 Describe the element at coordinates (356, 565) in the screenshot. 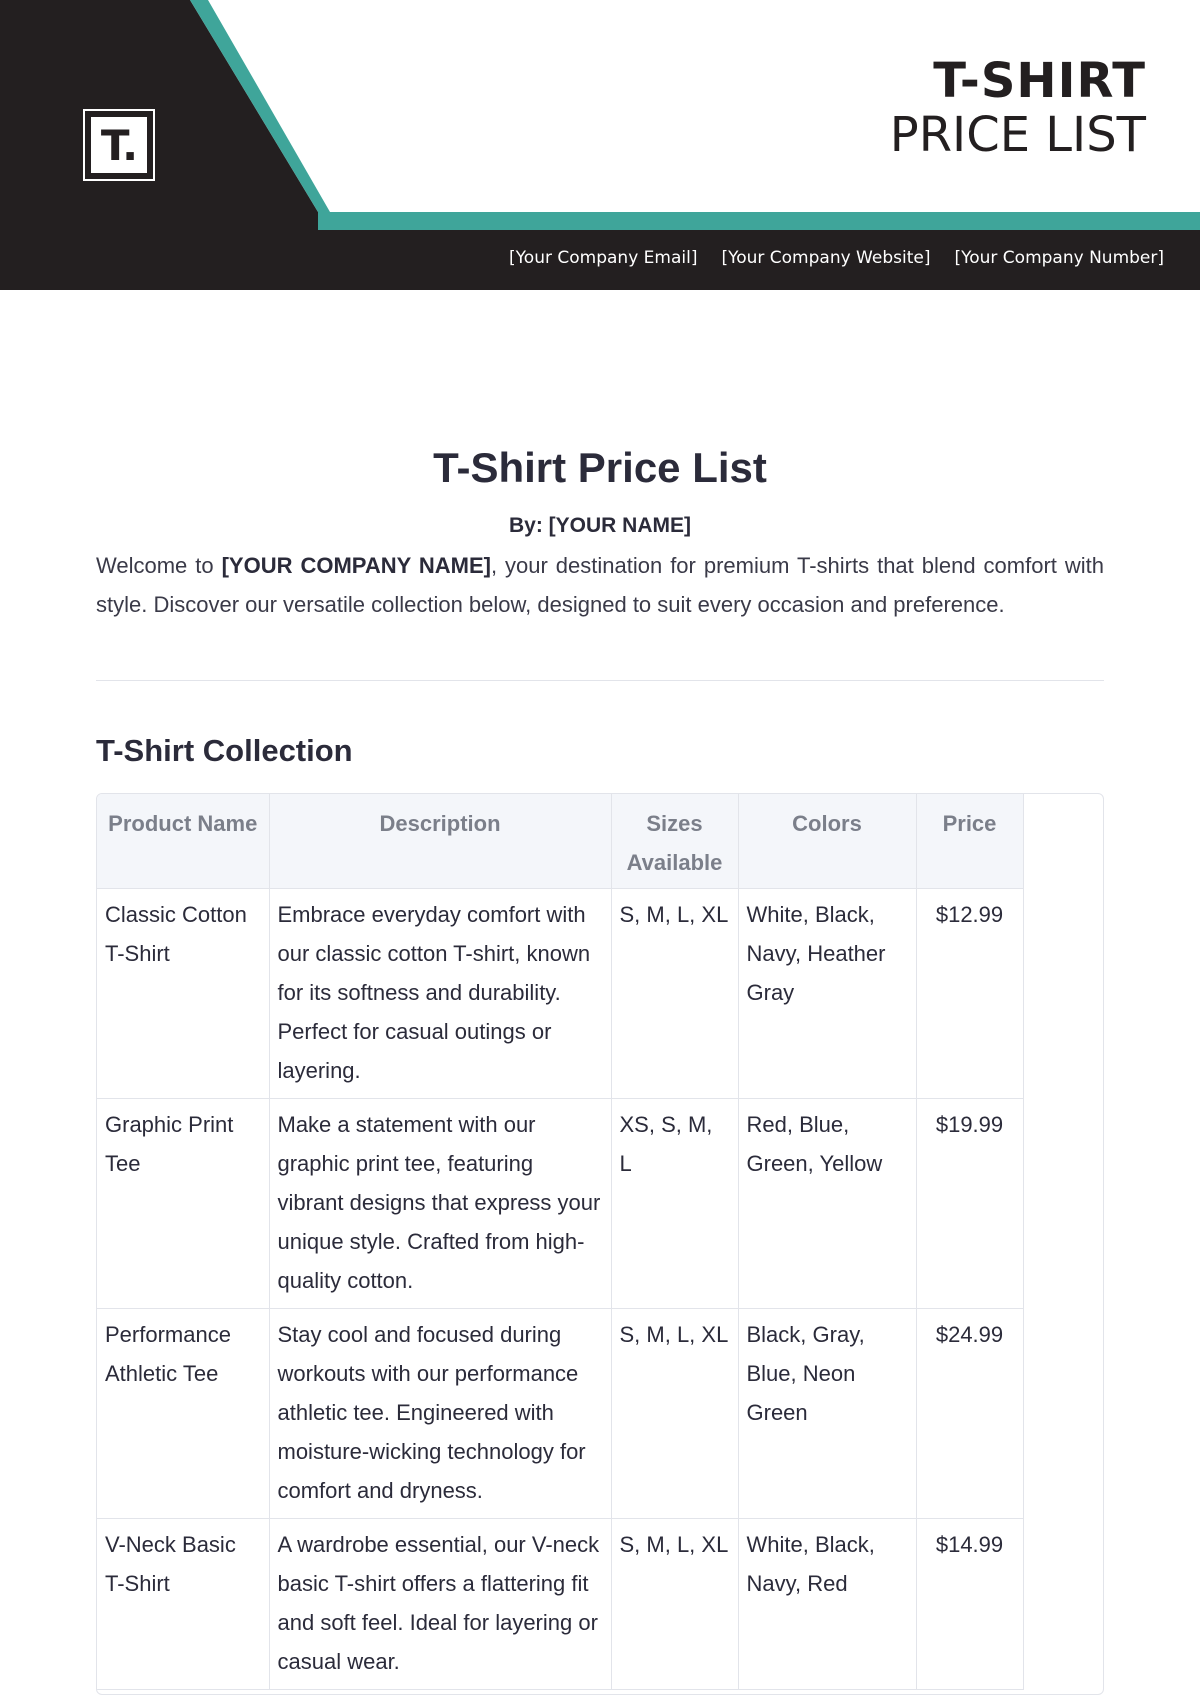

I see `intro-company-name: [YOUR COMPANY NAME]` at that location.